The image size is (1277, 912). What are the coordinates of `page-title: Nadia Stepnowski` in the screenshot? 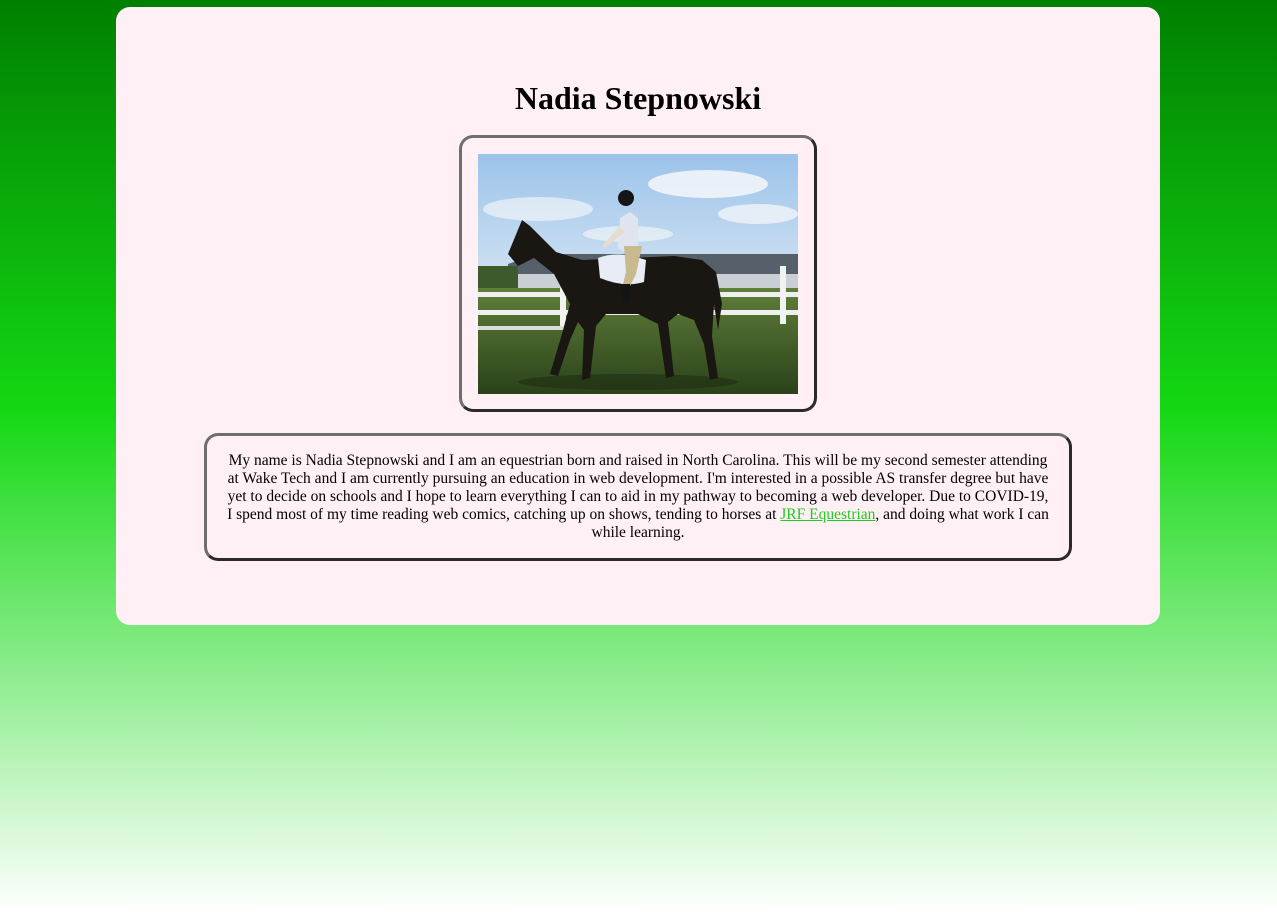 It's located at (638, 98).